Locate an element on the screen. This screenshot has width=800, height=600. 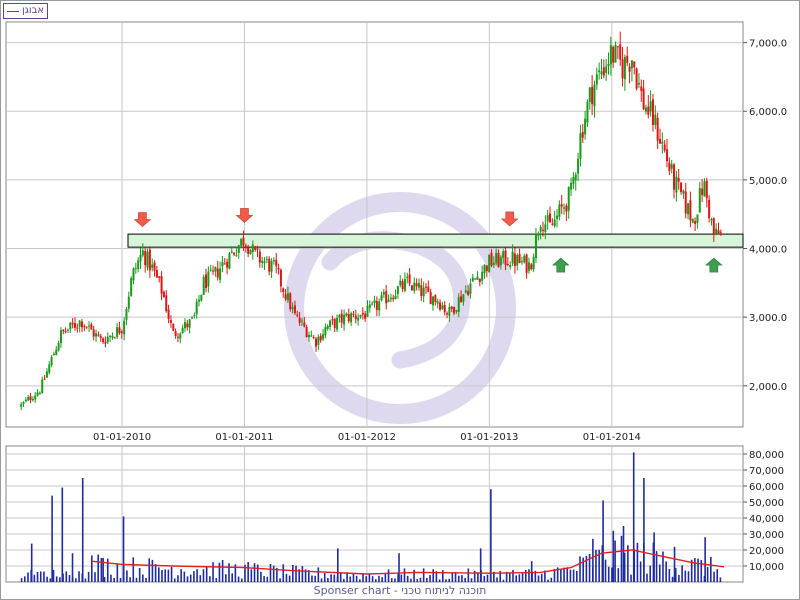
y-tick-label: 2,000.0 is located at coordinates (768, 387).